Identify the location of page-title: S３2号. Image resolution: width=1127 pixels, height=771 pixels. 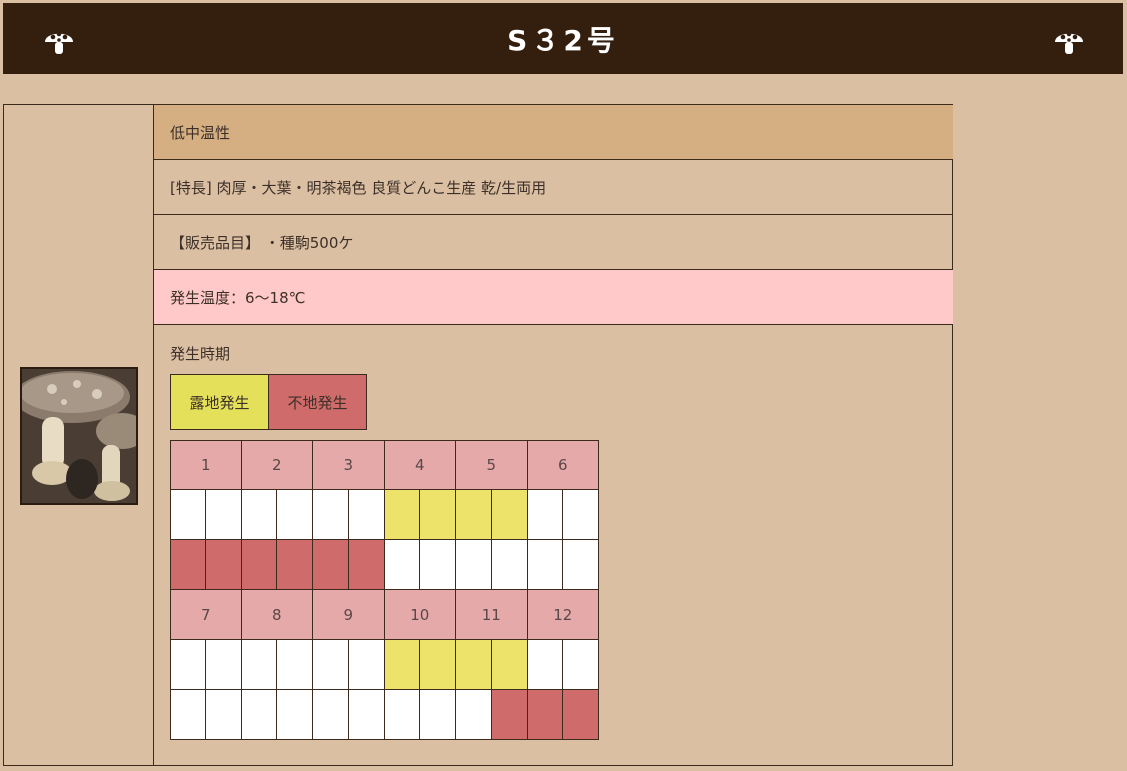
(563, 40).